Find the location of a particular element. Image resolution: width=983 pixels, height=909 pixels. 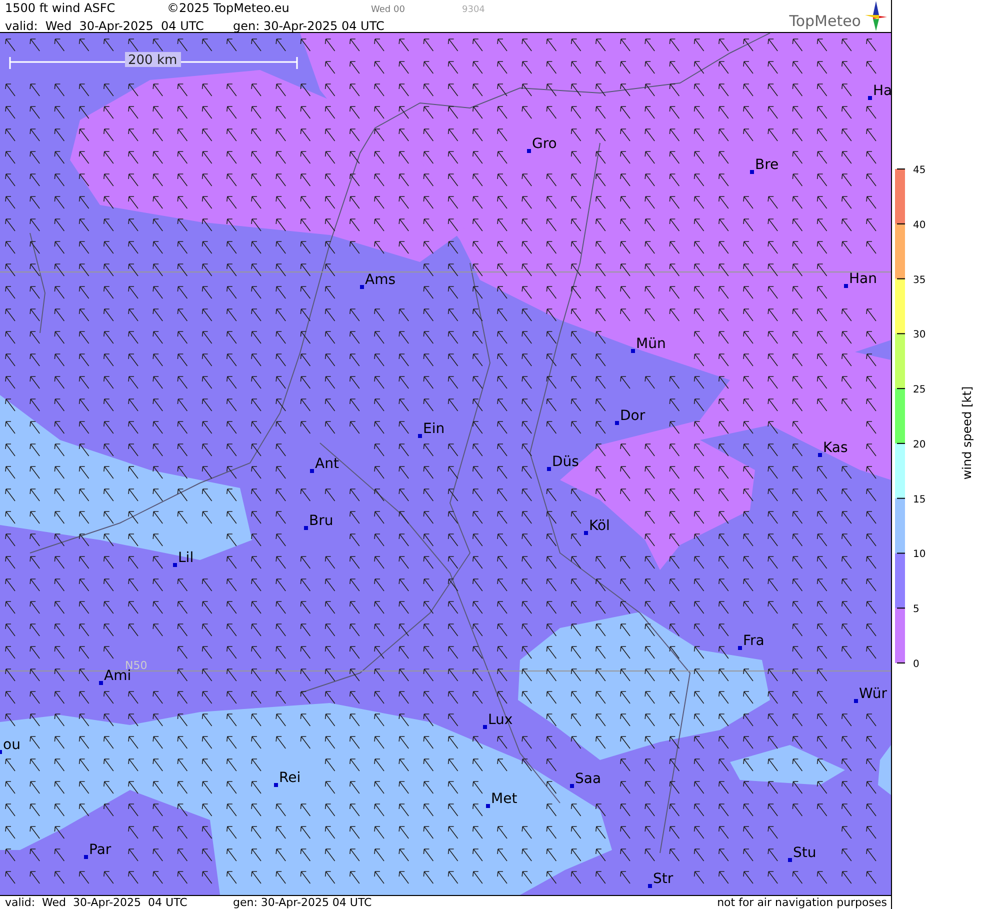

city-label: Ams is located at coordinates (380, 280).